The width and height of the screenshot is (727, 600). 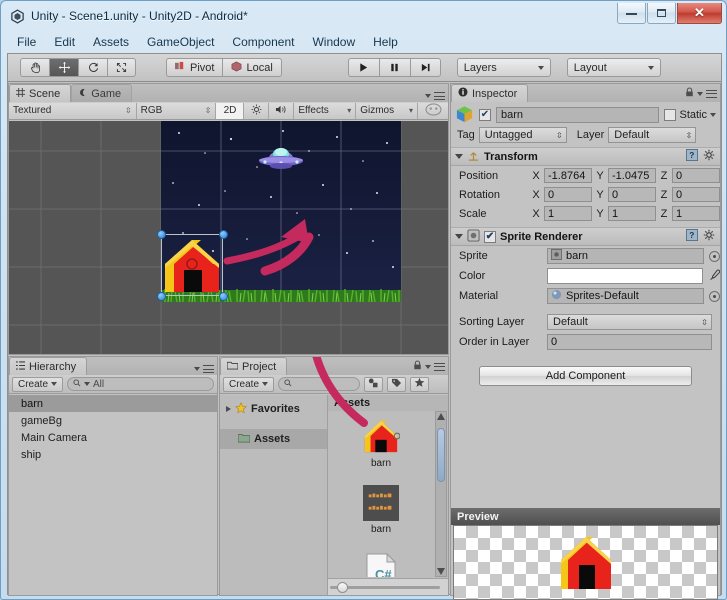 I want to click on eyedropper-icon, so click(x=714, y=276).